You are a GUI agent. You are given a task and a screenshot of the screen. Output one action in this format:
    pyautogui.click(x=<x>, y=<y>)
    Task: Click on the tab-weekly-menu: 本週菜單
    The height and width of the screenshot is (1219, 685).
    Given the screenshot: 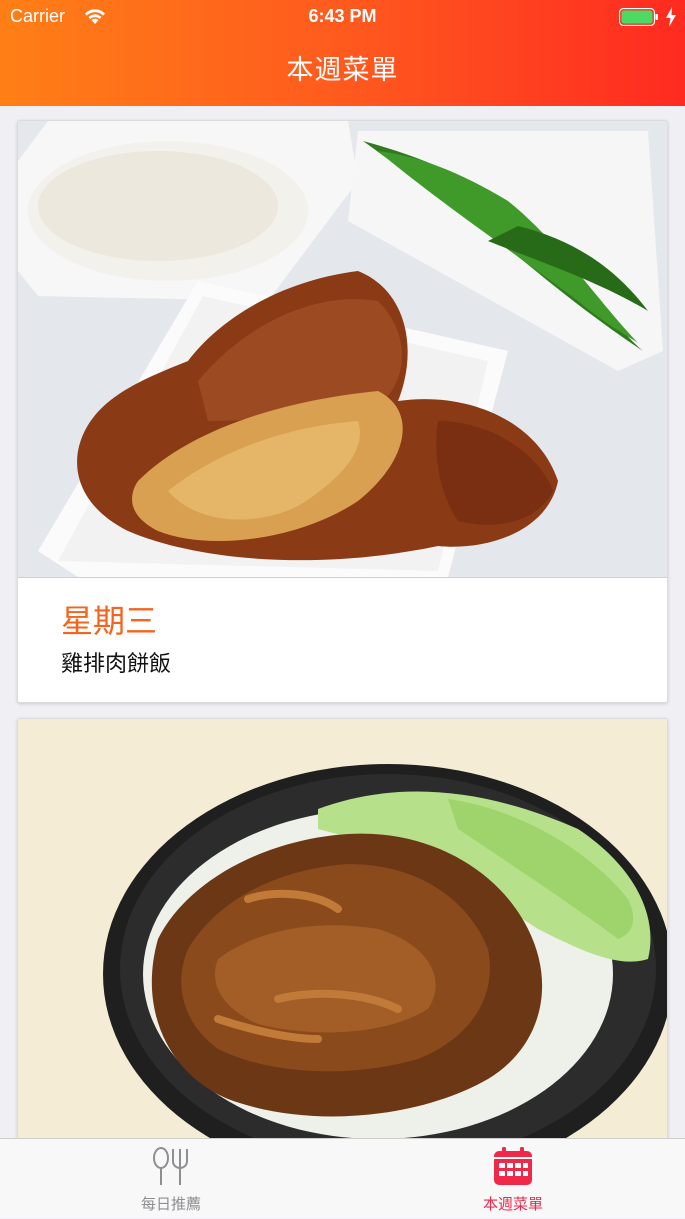 What is the action you would take?
    pyautogui.click(x=513, y=1179)
    